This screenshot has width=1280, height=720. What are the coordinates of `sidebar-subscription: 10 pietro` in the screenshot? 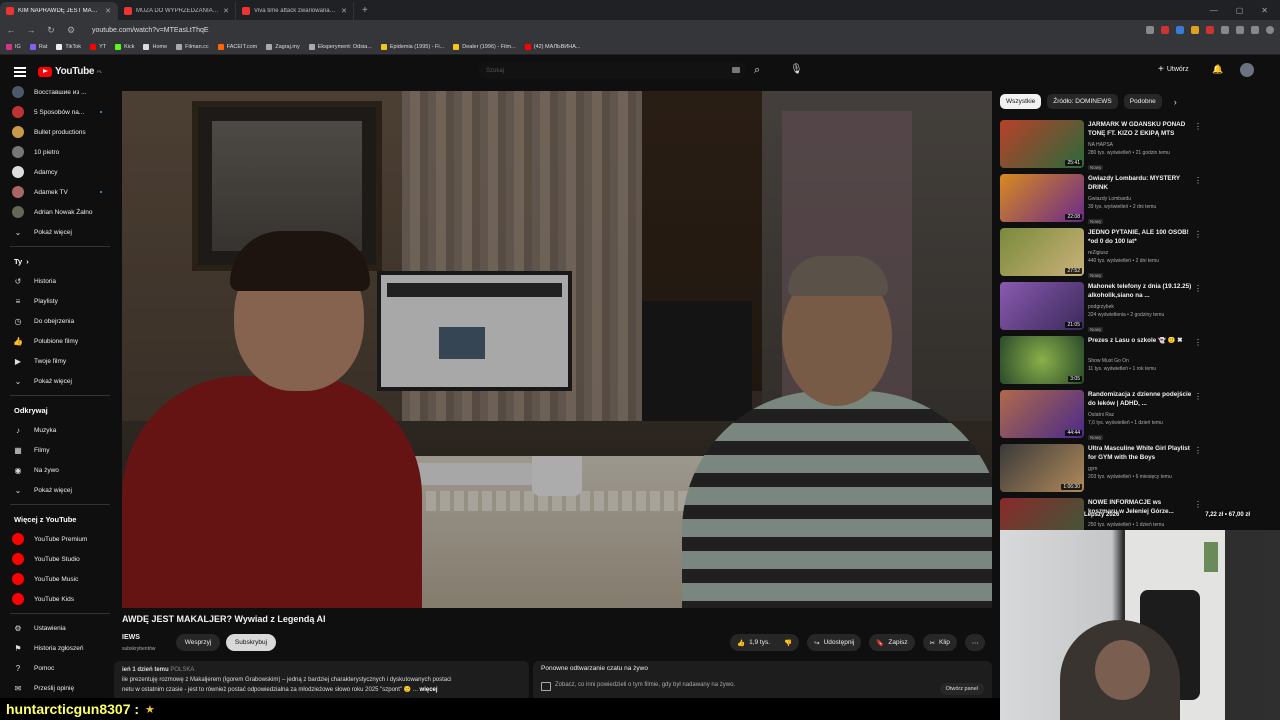 It's located at (60, 152).